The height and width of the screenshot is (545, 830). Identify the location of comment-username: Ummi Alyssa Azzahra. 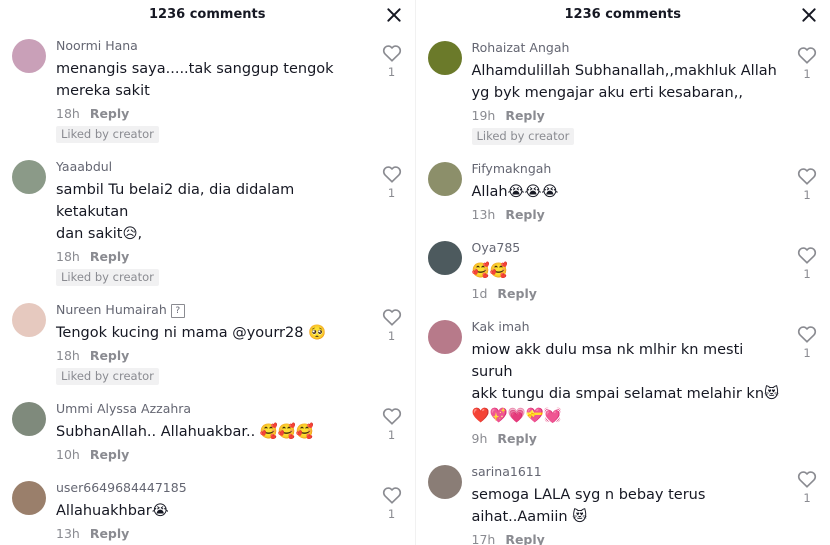
(211, 409).